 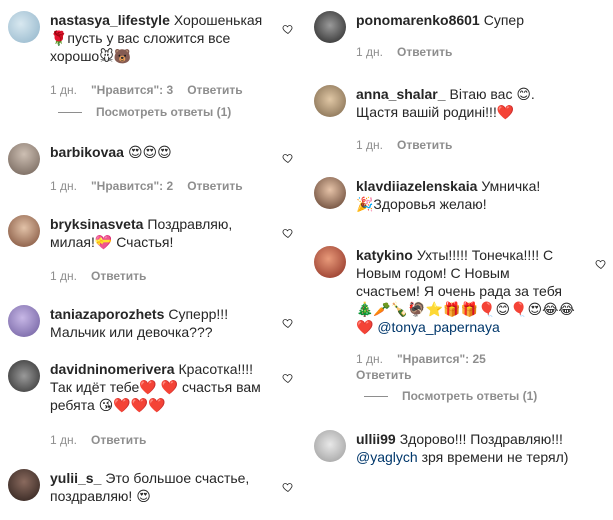 I want to click on comment-text: ребята 😘❤️❤️❤️, so click(x=108, y=405).